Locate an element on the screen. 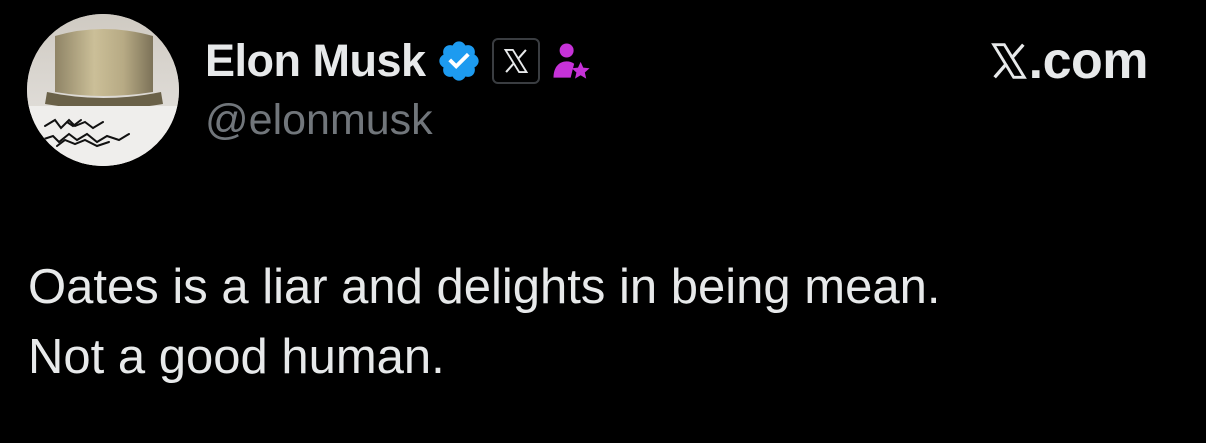 The width and height of the screenshot is (1206, 443). author-display-name: Elon Musk is located at coordinates (315, 61).